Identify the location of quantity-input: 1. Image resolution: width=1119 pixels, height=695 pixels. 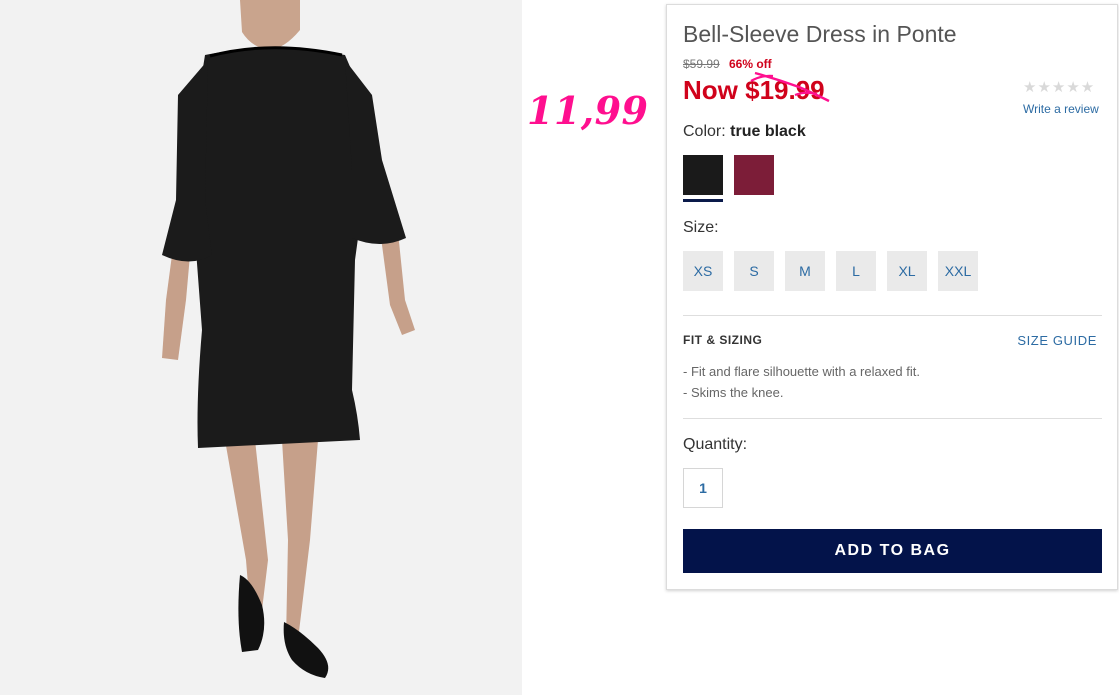
(703, 488).